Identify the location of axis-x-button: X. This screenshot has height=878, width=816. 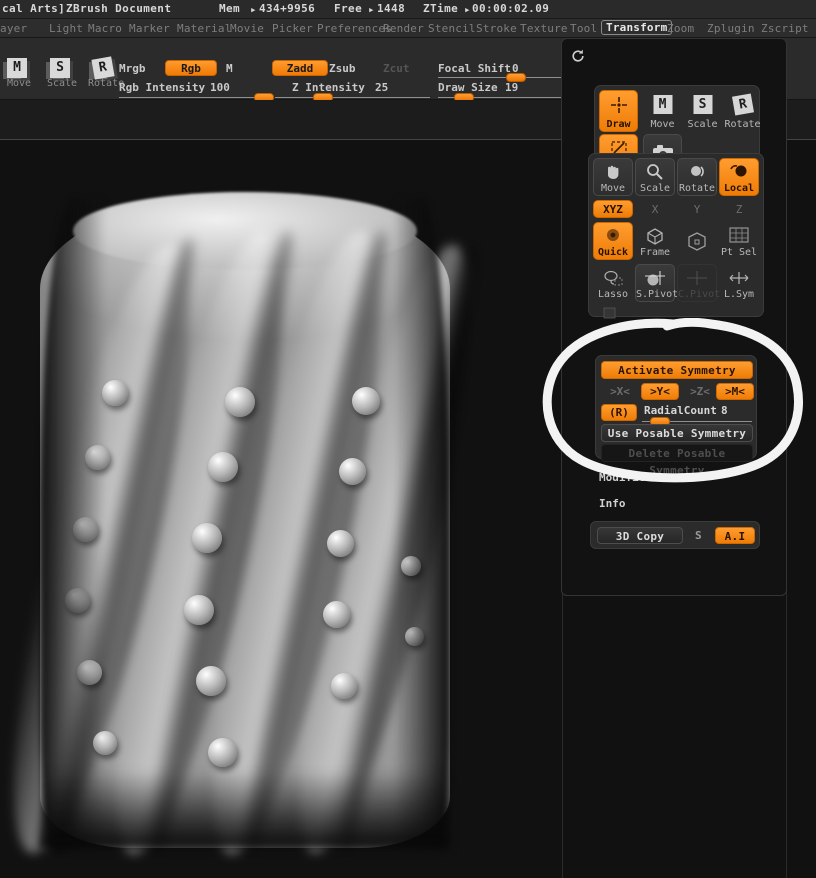
(655, 209).